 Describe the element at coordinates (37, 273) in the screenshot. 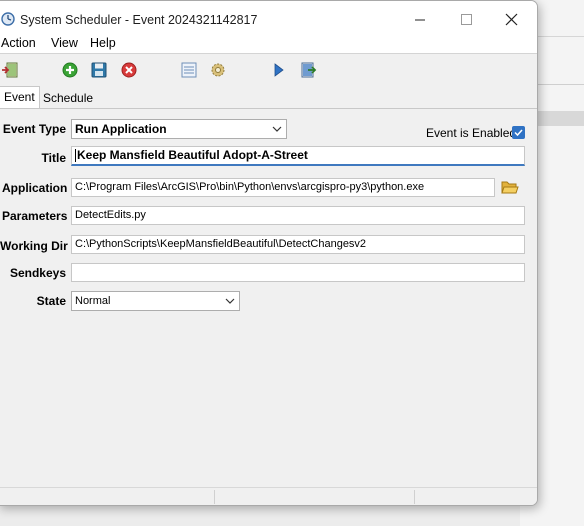

I see `sendkeys-label: Sendkeys` at that location.